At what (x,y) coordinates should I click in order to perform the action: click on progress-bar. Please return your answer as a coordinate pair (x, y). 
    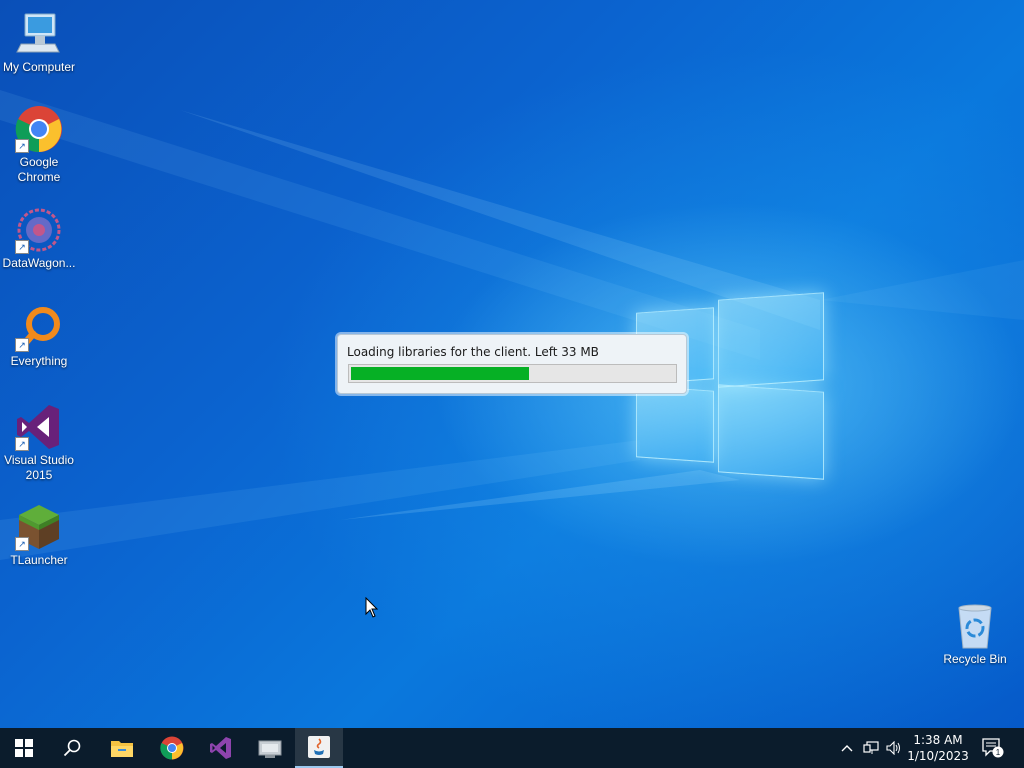
    Looking at the image, I should click on (512, 373).